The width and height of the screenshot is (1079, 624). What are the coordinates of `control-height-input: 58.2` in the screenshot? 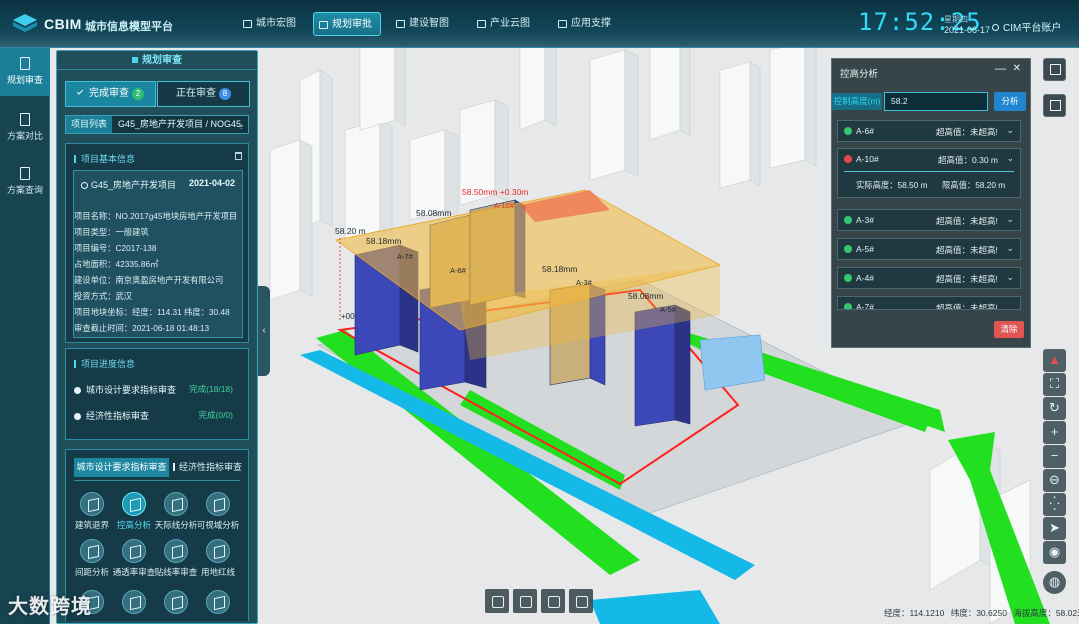 It's located at (936, 101).